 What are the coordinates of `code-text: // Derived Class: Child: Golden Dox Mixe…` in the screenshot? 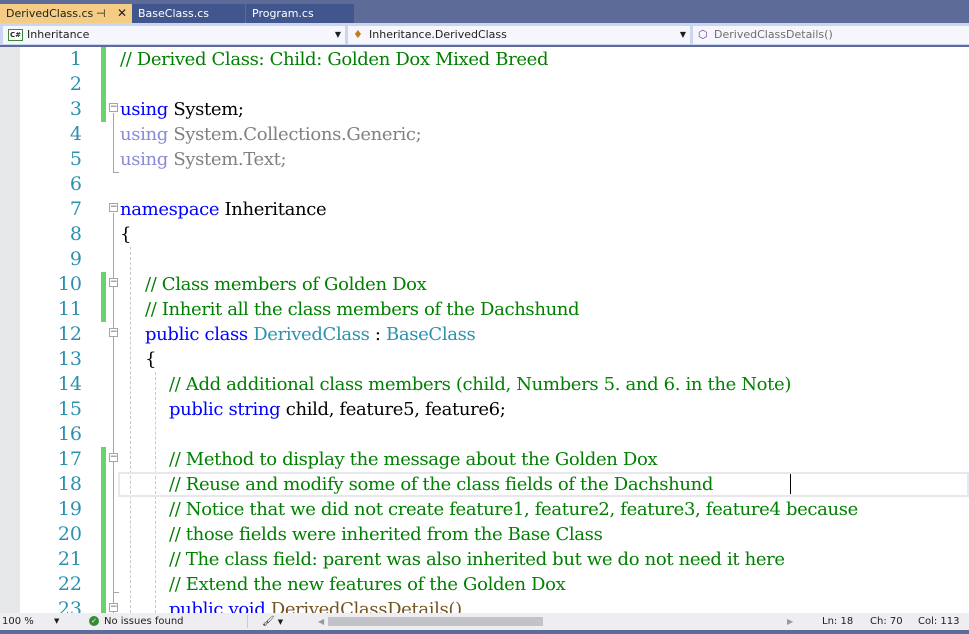 It's located at (334, 59).